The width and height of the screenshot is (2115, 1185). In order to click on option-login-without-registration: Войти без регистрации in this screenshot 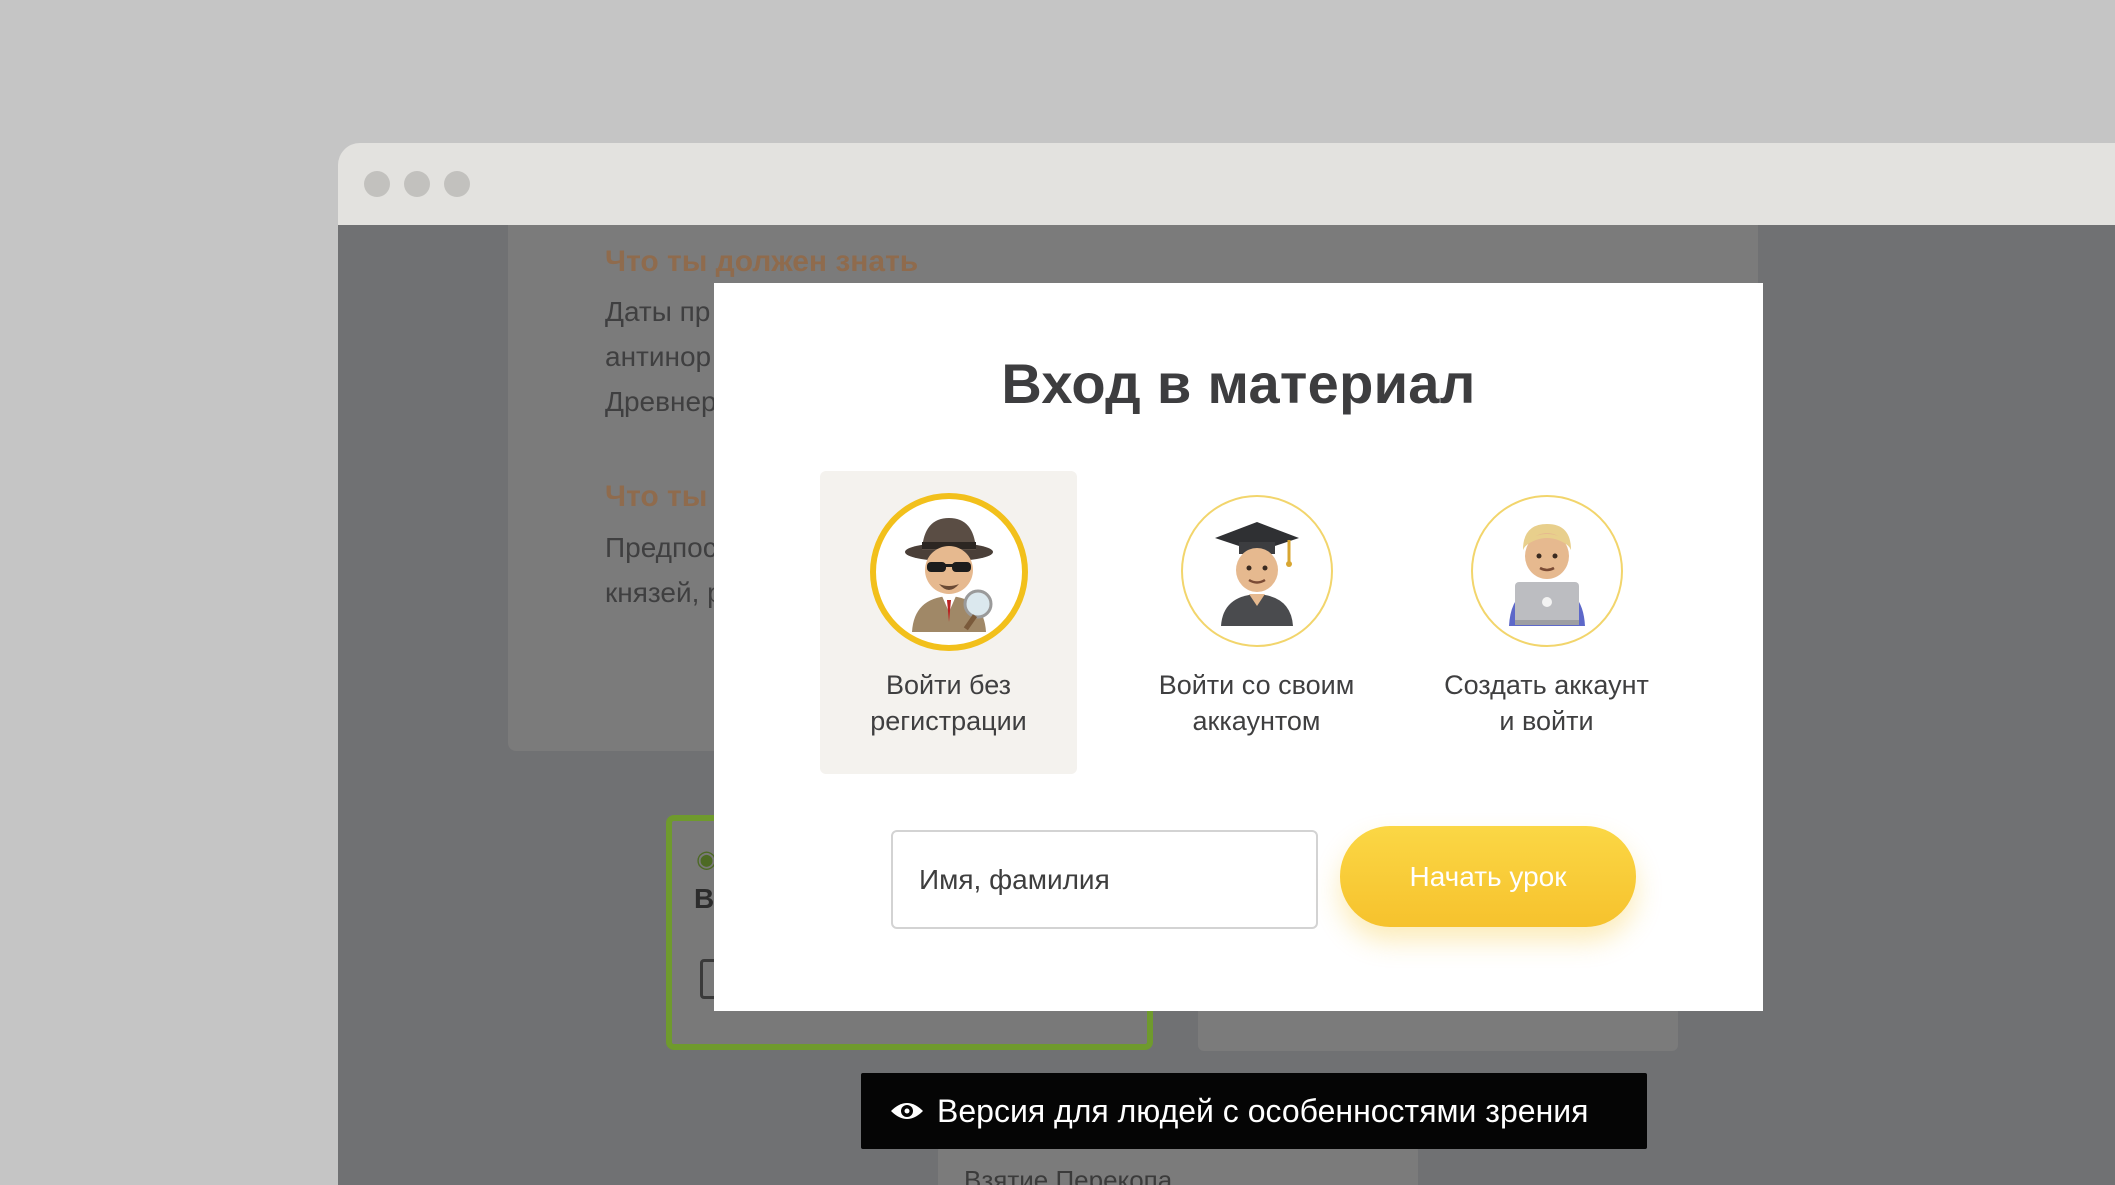, I will do `click(948, 622)`.